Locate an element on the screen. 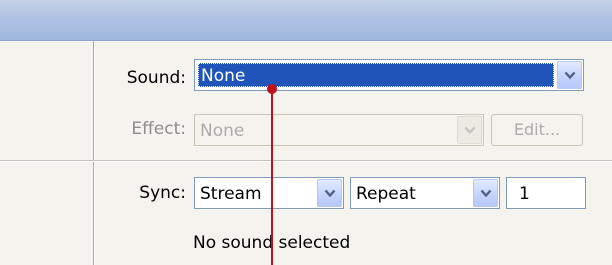 This screenshot has width=612, height=265. repeat-count-input: 1 is located at coordinates (546, 193).